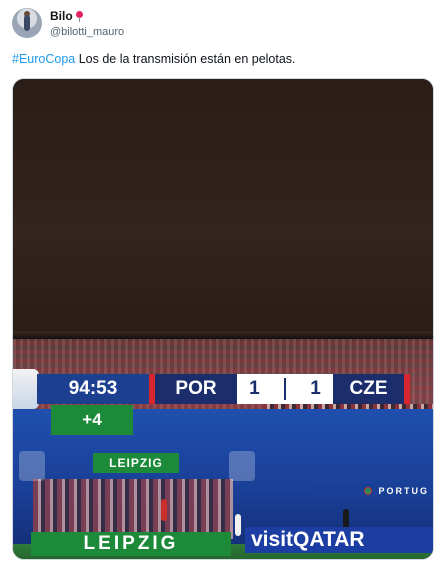 The image size is (446, 567). What do you see at coordinates (368, 389) in the screenshot?
I see `away-team: CZE` at bounding box center [368, 389].